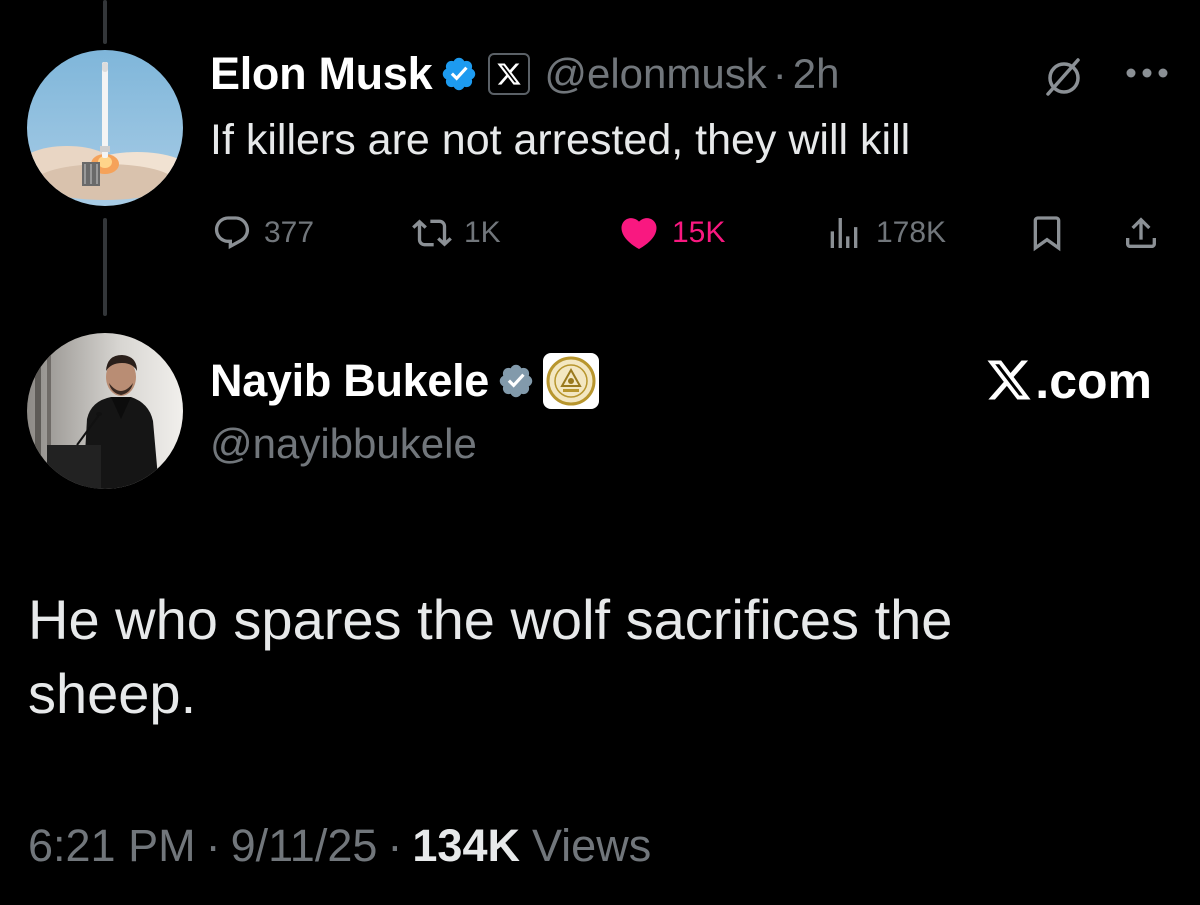 The image size is (1200, 905). What do you see at coordinates (639, 234) in the screenshot?
I see `heart-filled-icon` at bounding box center [639, 234].